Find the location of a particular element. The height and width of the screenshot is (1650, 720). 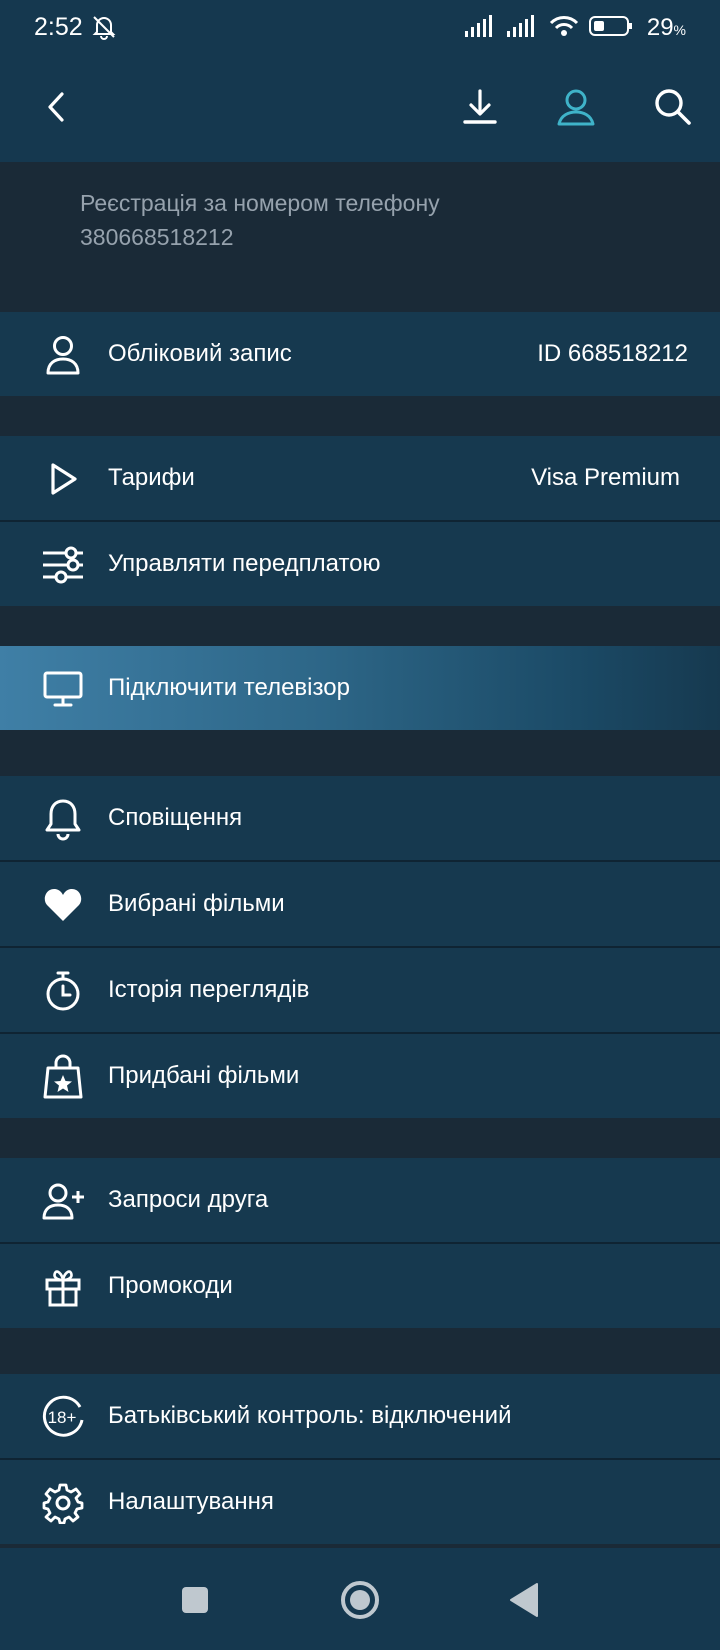

menu-item-label: Промокоди is located at coordinates (170, 1285).